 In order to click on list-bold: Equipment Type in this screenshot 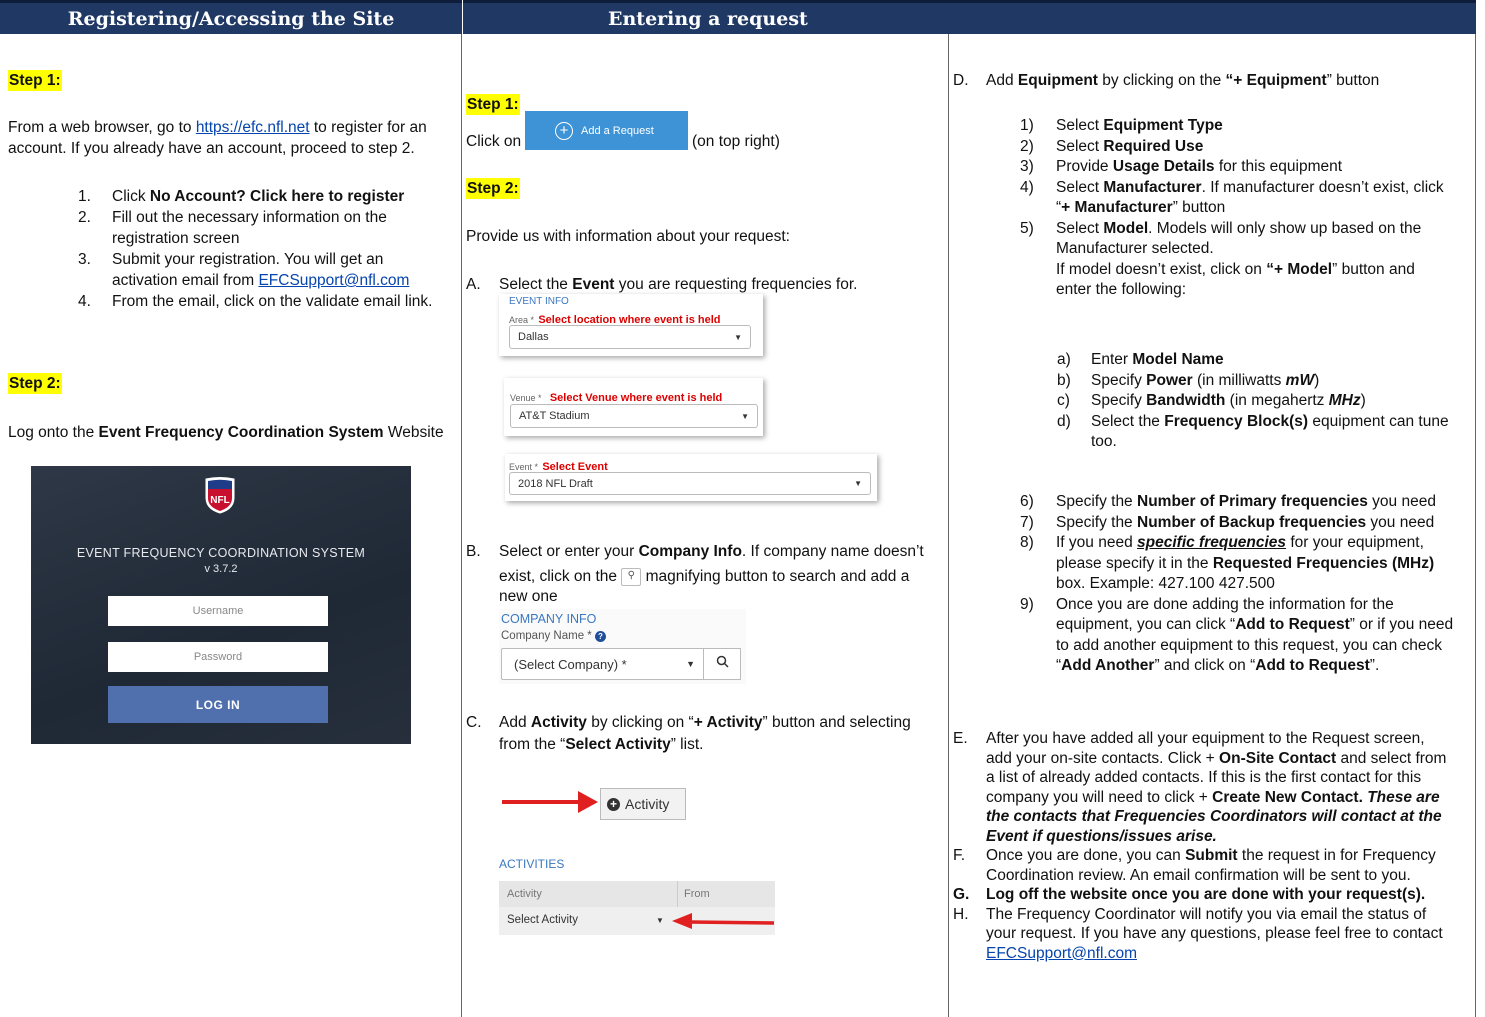, I will do `click(1163, 125)`.